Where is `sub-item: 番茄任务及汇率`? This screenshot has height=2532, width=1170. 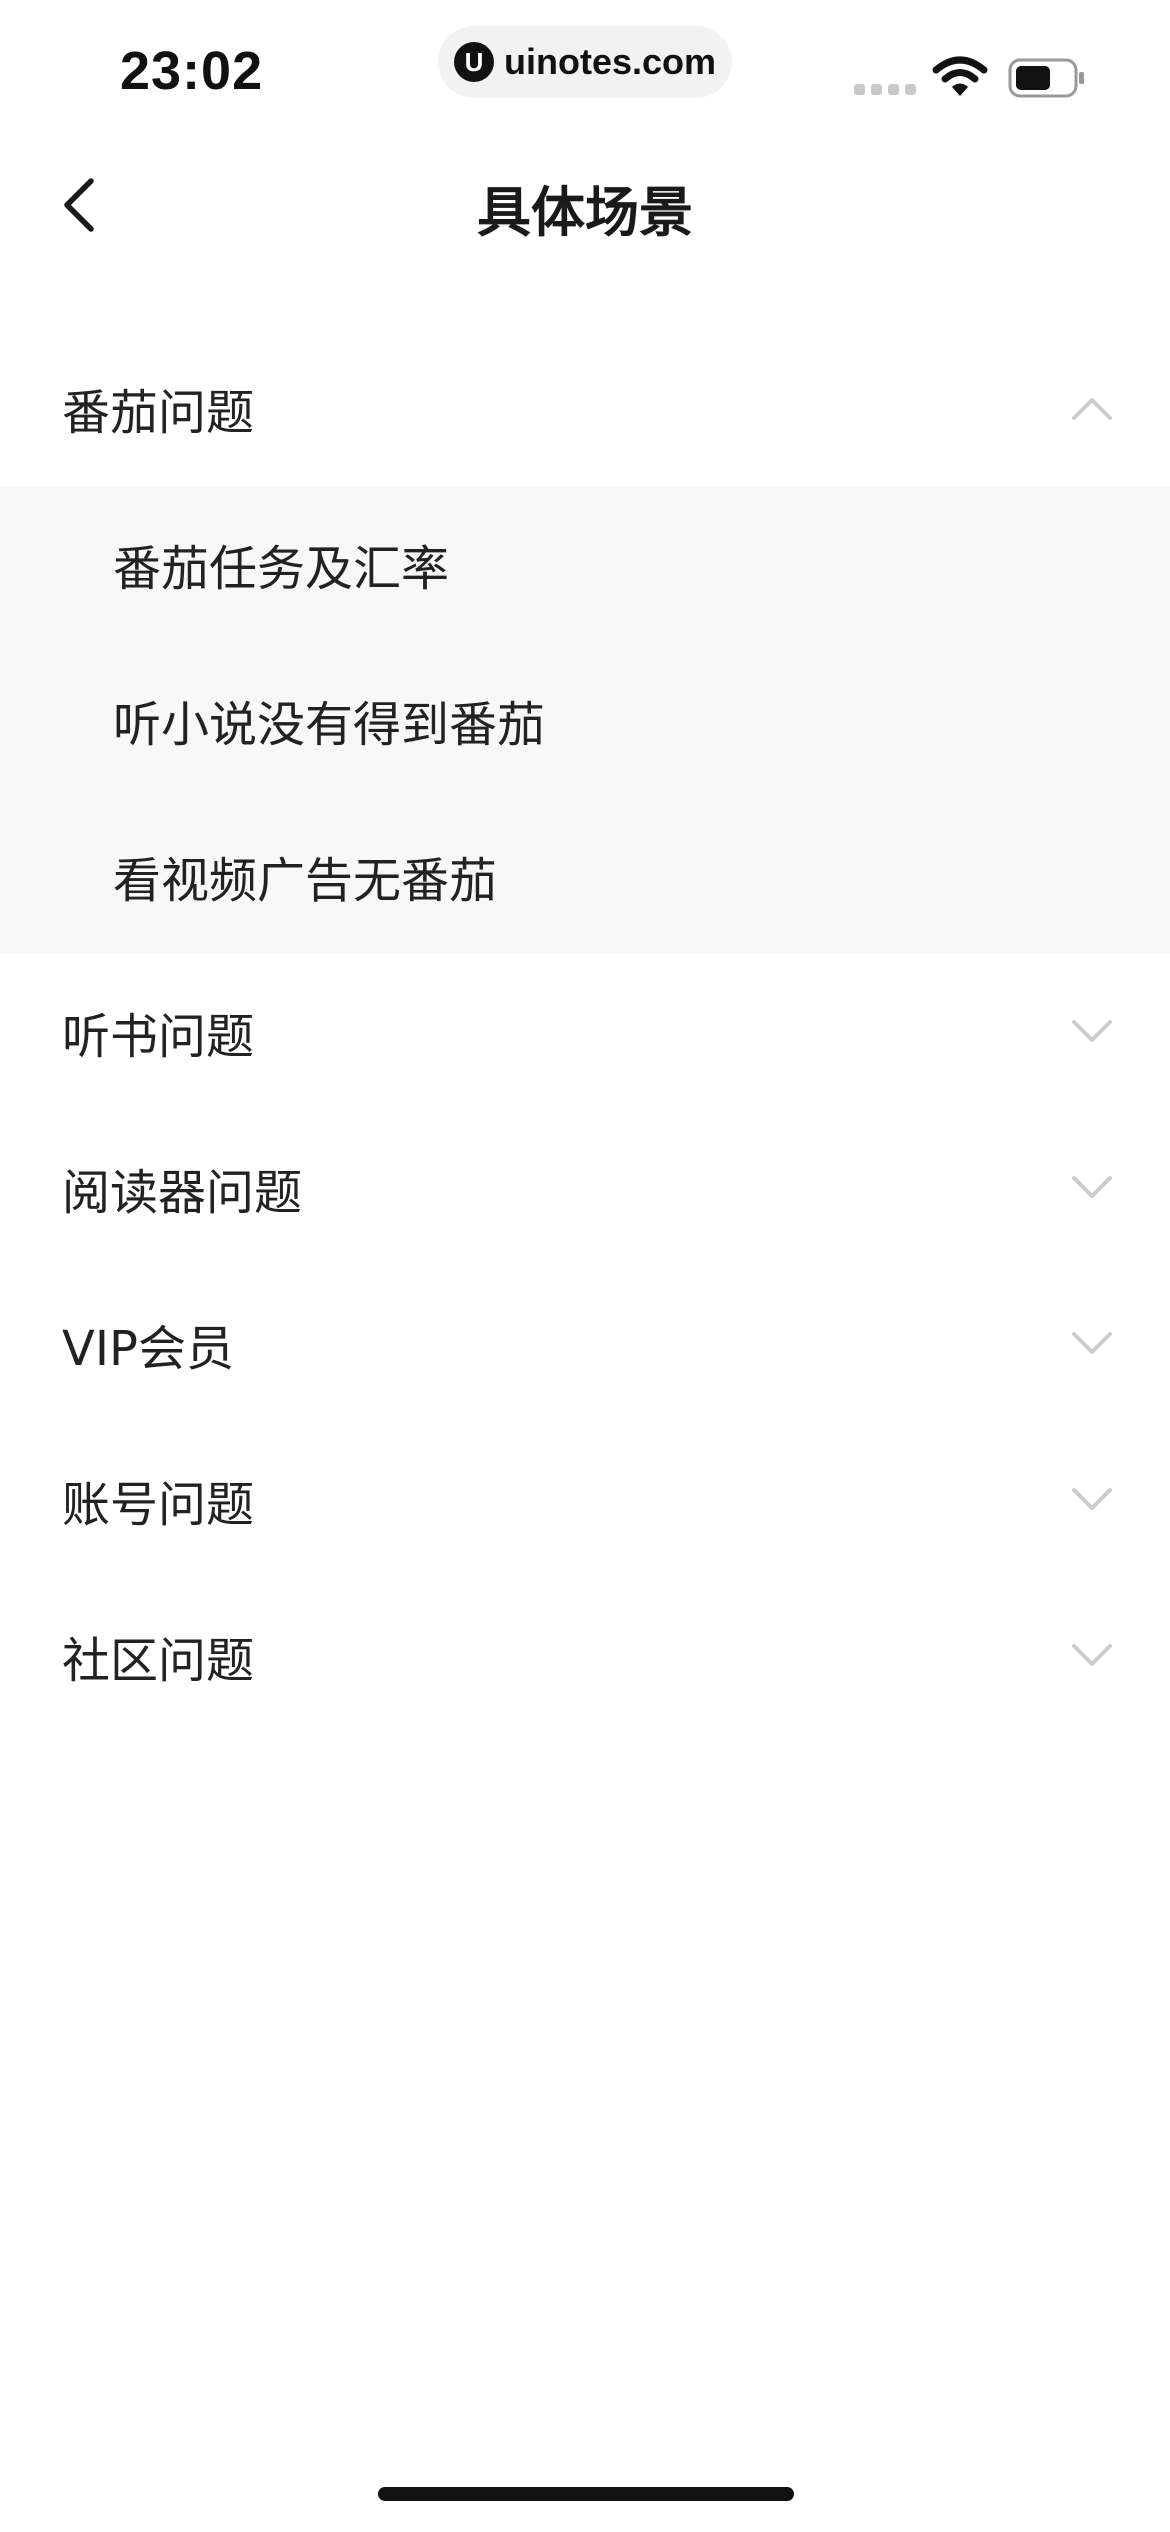
sub-item: 番茄任务及汇率 is located at coordinates (585, 564).